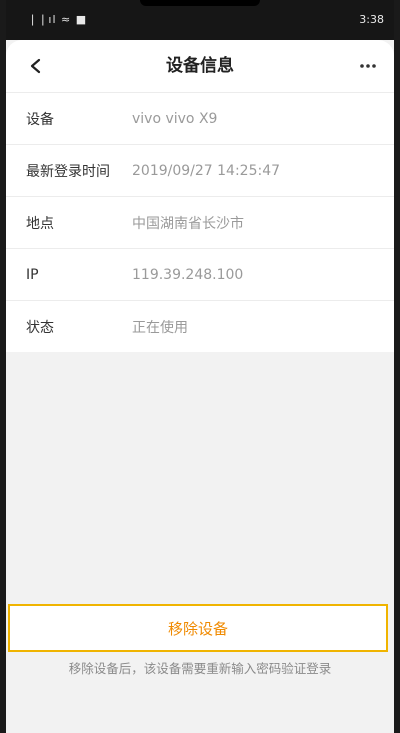 This screenshot has height=733, width=400. Describe the element at coordinates (200, 668) in the screenshot. I see `remove-hint-text: 移除设备后，该设备需要重新输入密码验证登录` at that location.